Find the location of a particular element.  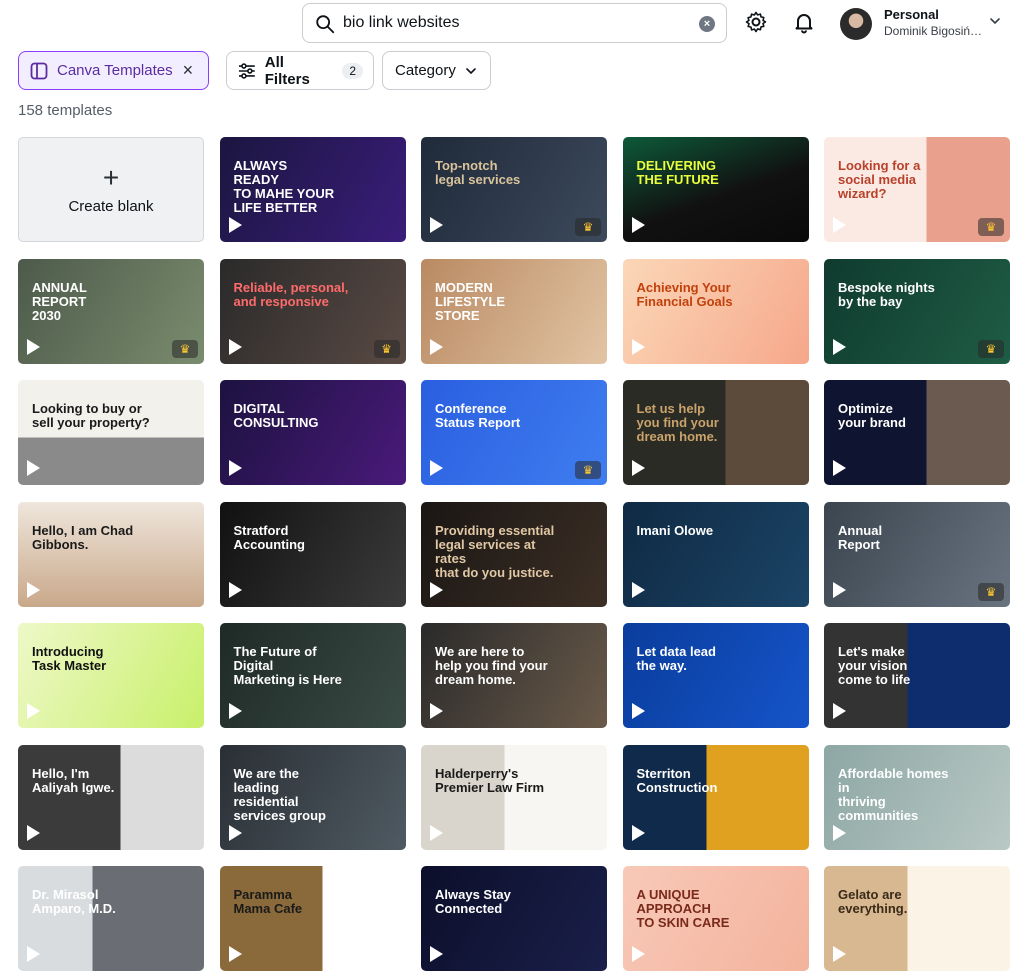

avatar is located at coordinates (856, 24).